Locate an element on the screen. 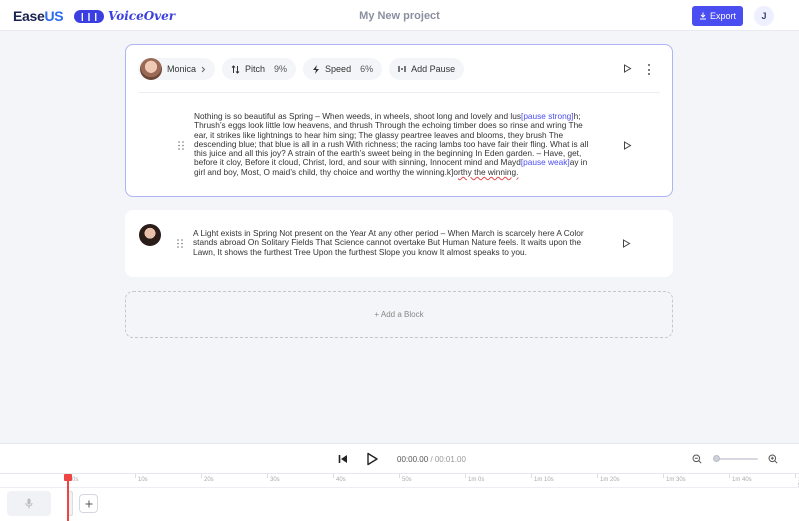  project-title: My New project is located at coordinates (399, 16).